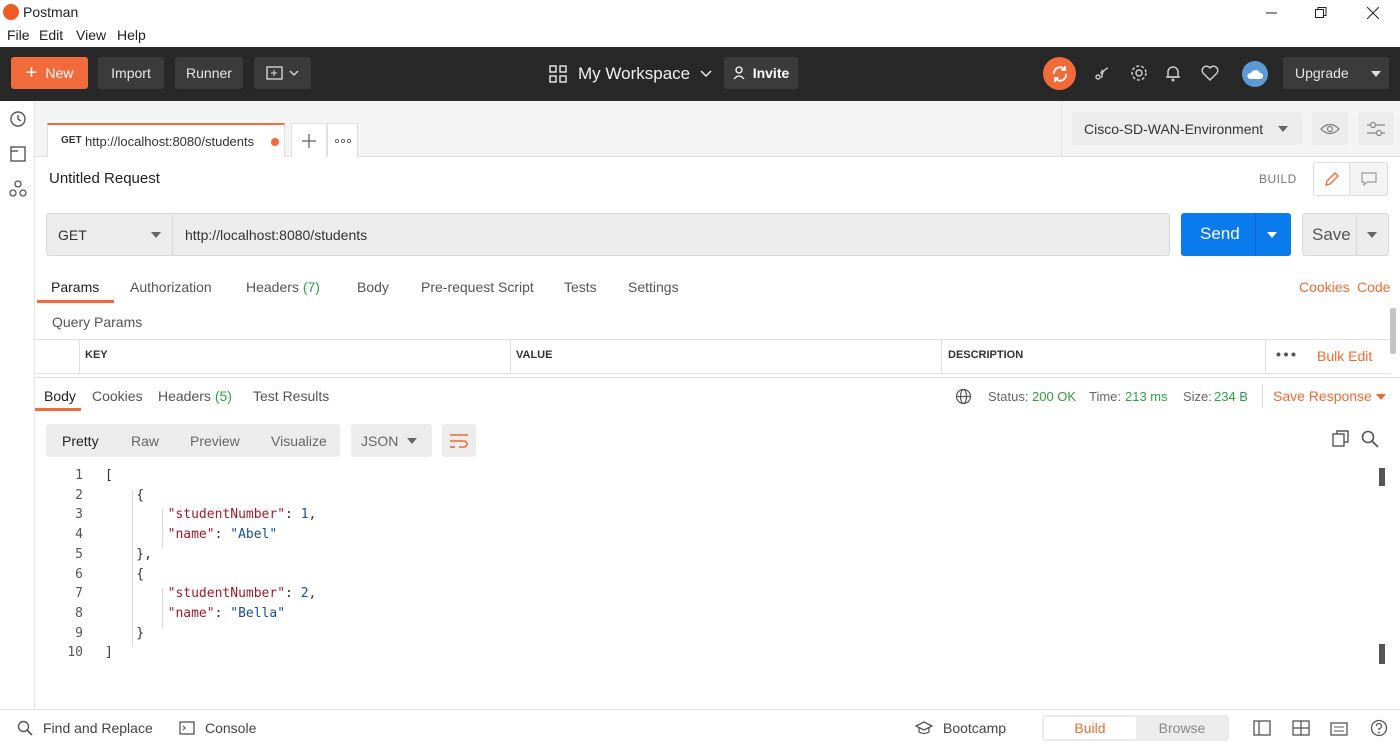 The image size is (1400, 745). Describe the element at coordinates (75, 287) in the screenshot. I see `tab-params: Params` at that location.